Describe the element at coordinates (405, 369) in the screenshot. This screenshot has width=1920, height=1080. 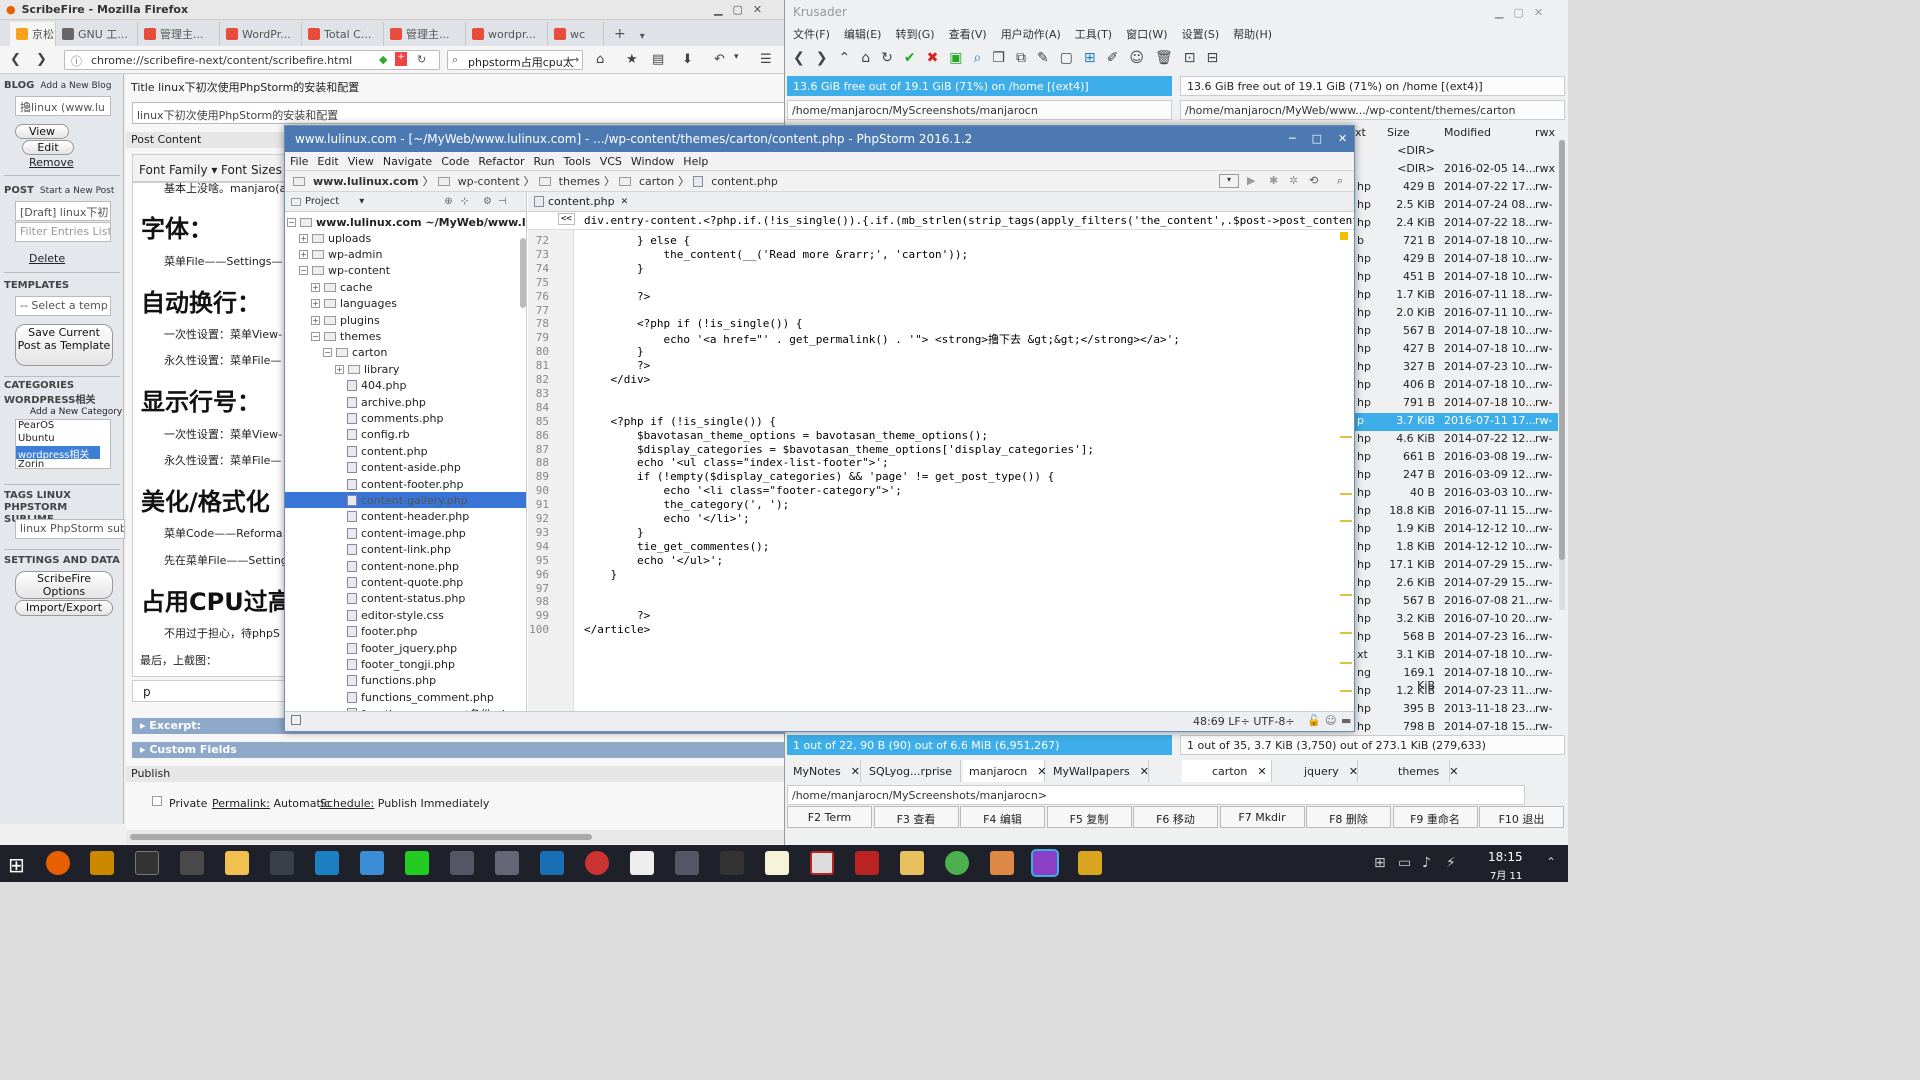
I see `tree-folder: + library` at that location.